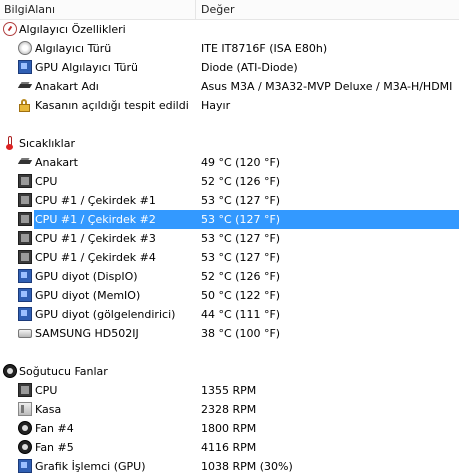 The width and height of the screenshot is (459, 476). What do you see at coordinates (48, 409) in the screenshot?
I see `item-label: Kasa` at bounding box center [48, 409].